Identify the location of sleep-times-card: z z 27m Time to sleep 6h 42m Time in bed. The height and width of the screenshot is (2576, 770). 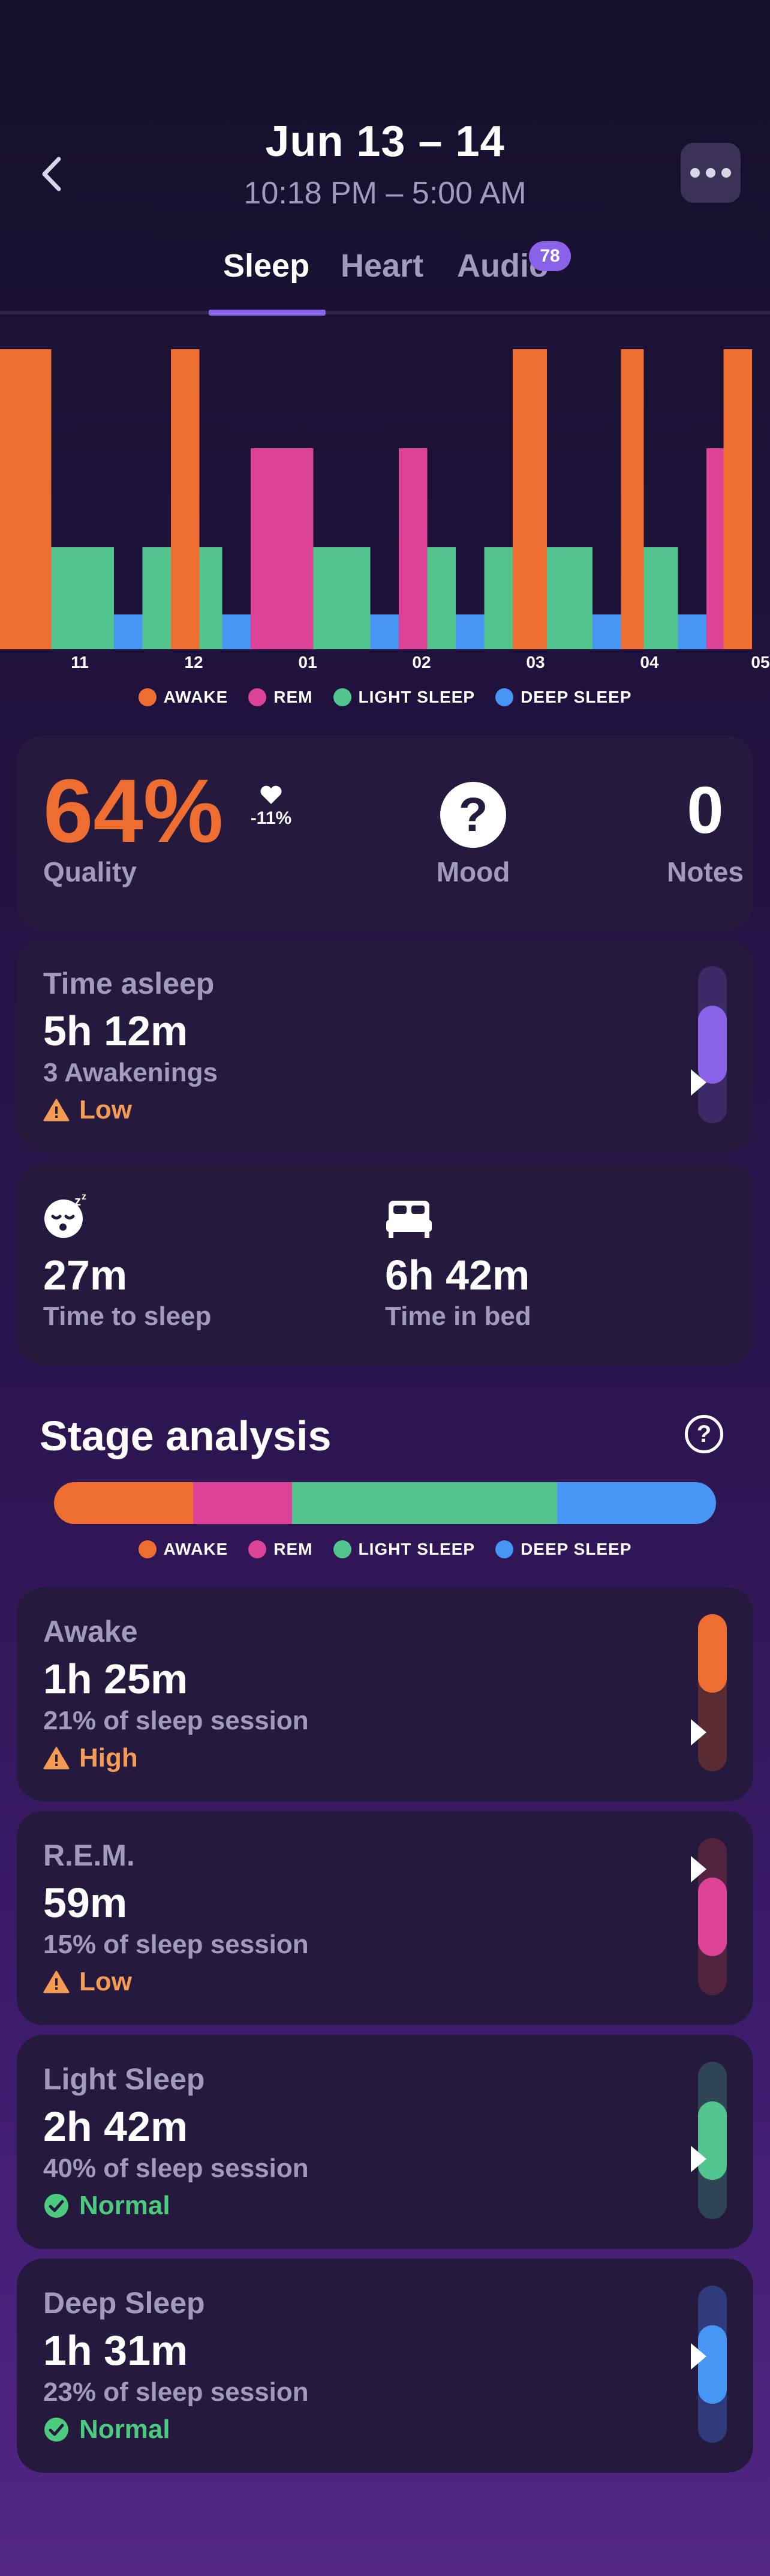
(385, 1263).